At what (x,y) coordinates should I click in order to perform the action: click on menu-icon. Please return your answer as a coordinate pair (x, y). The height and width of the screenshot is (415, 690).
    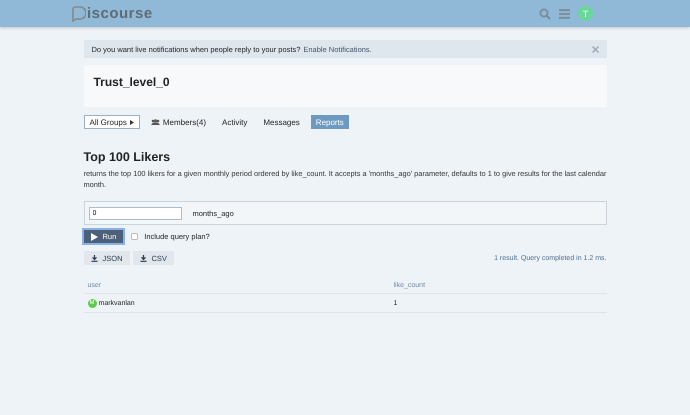
    Looking at the image, I should click on (564, 13).